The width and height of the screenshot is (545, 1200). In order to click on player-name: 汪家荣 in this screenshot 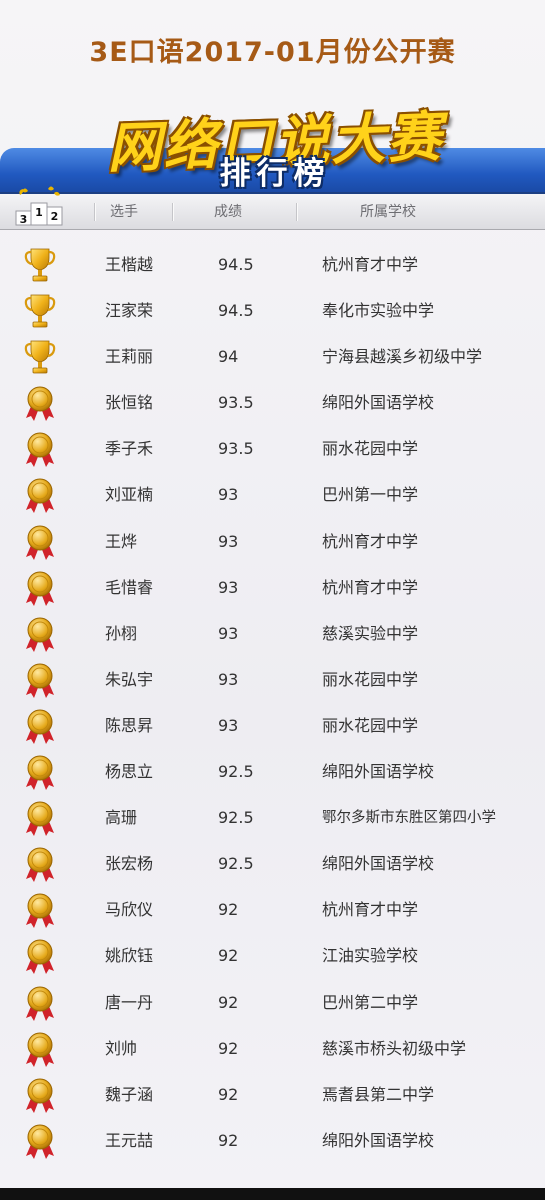, I will do `click(129, 311)`.